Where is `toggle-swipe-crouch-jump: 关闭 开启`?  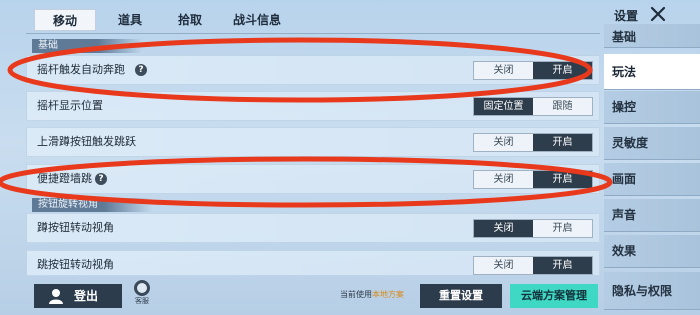
toggle-swipe-crouch-jump: 关闭 开启 is located at coordinates (533, 142).